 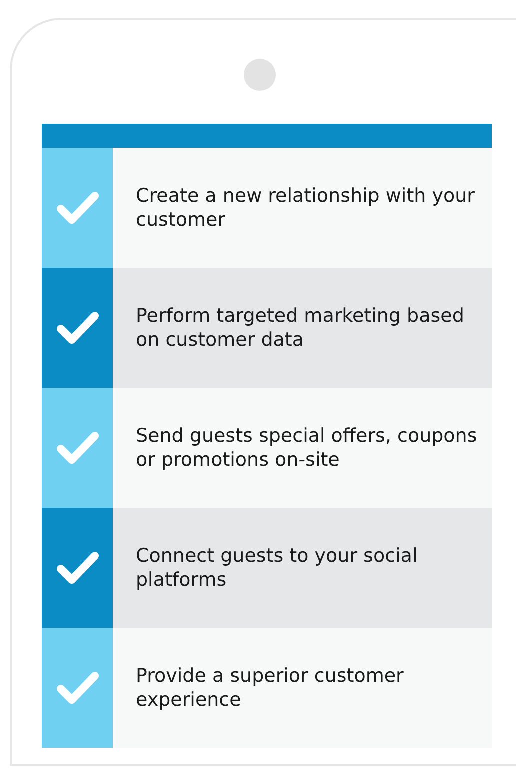 I want to click on feature-text: Connect guests to your social platforms, so click(x=277, y=568).